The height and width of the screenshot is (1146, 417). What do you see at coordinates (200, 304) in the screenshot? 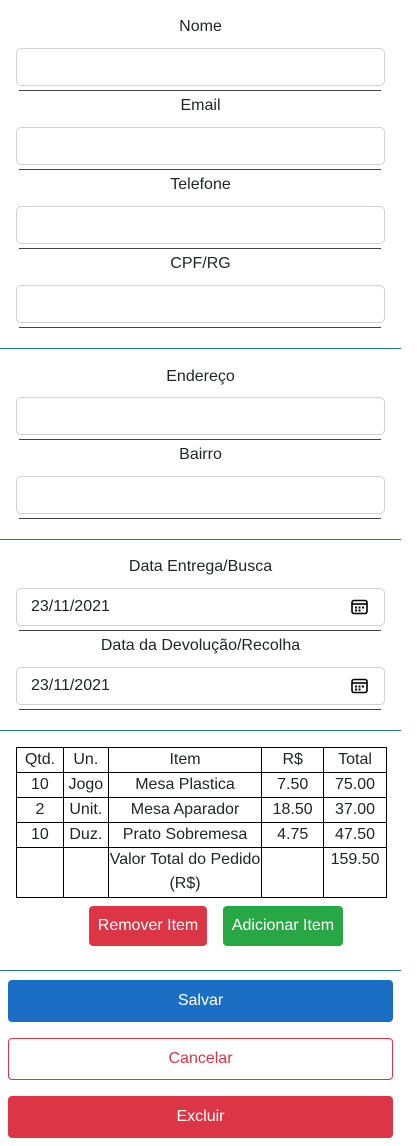
I see `cpf-input` at bounding box center [200, 304].